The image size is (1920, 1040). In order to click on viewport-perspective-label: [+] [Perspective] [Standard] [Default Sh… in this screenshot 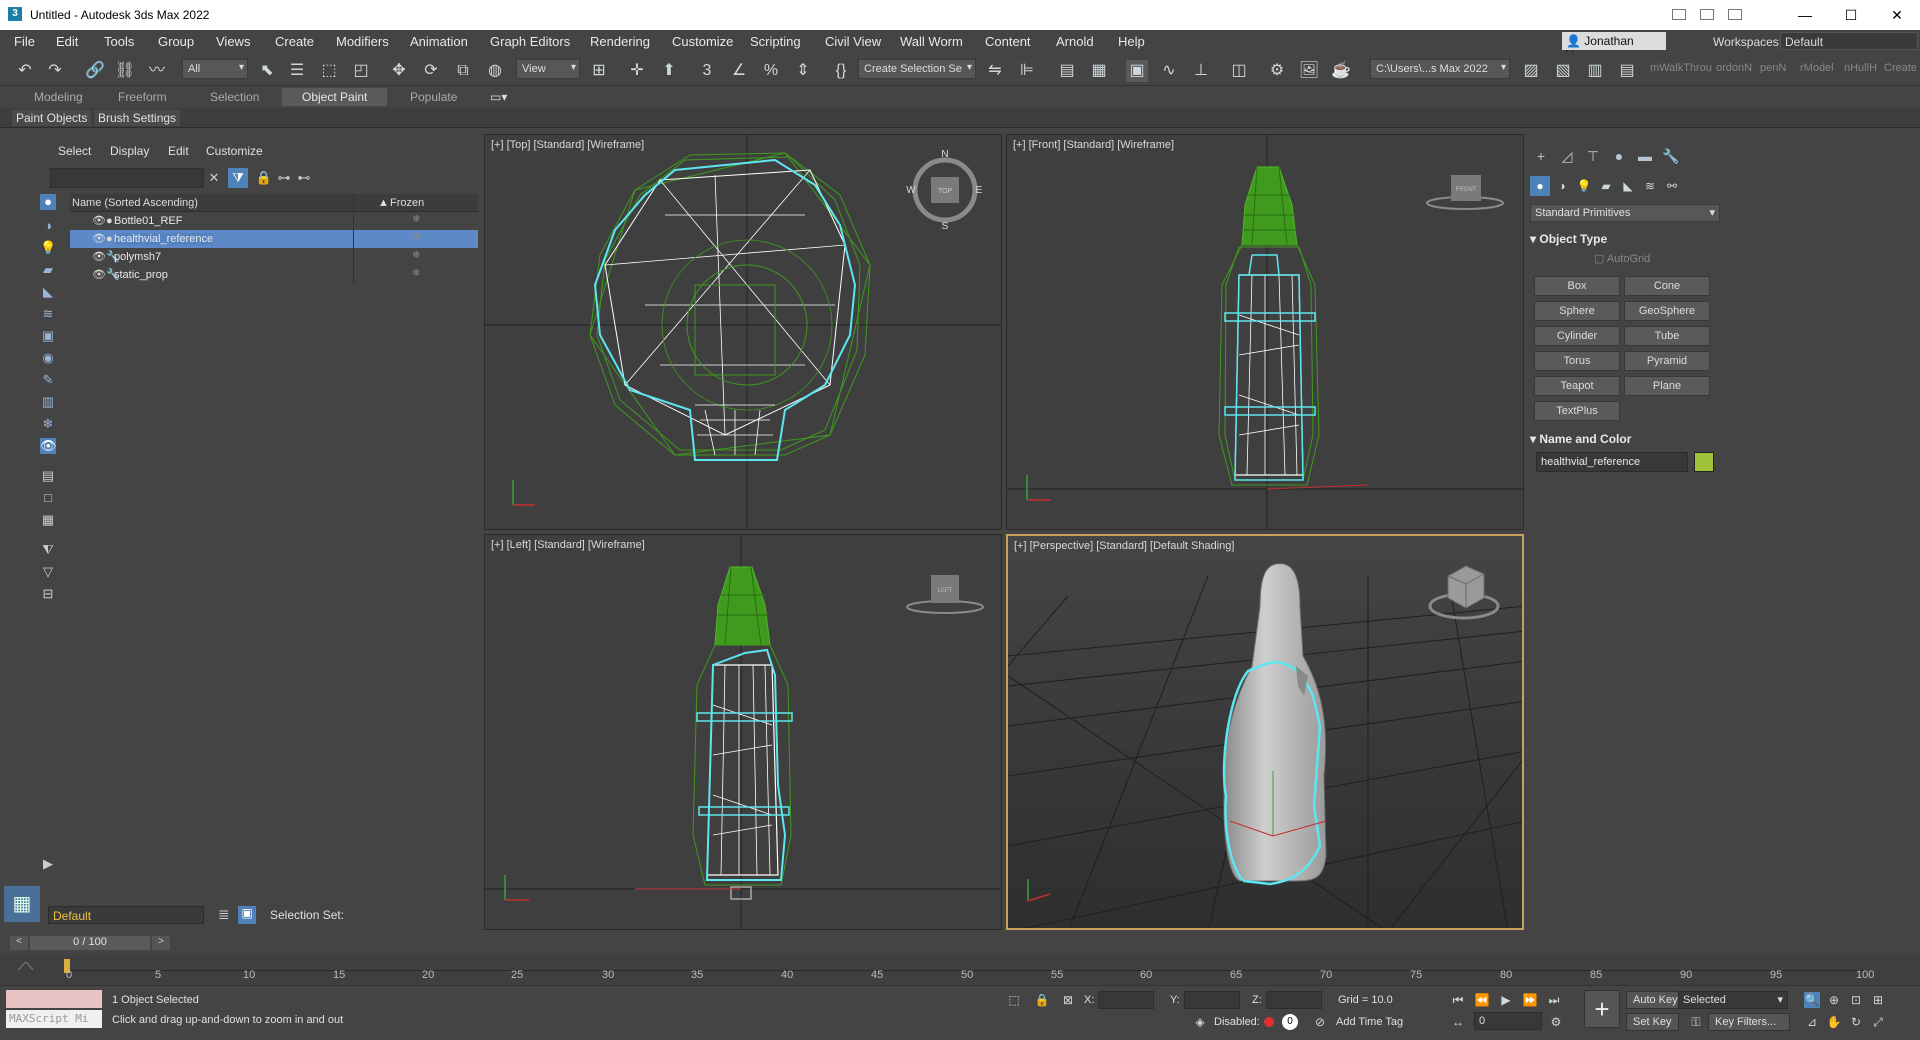, I will do `click(1124, 546)`.